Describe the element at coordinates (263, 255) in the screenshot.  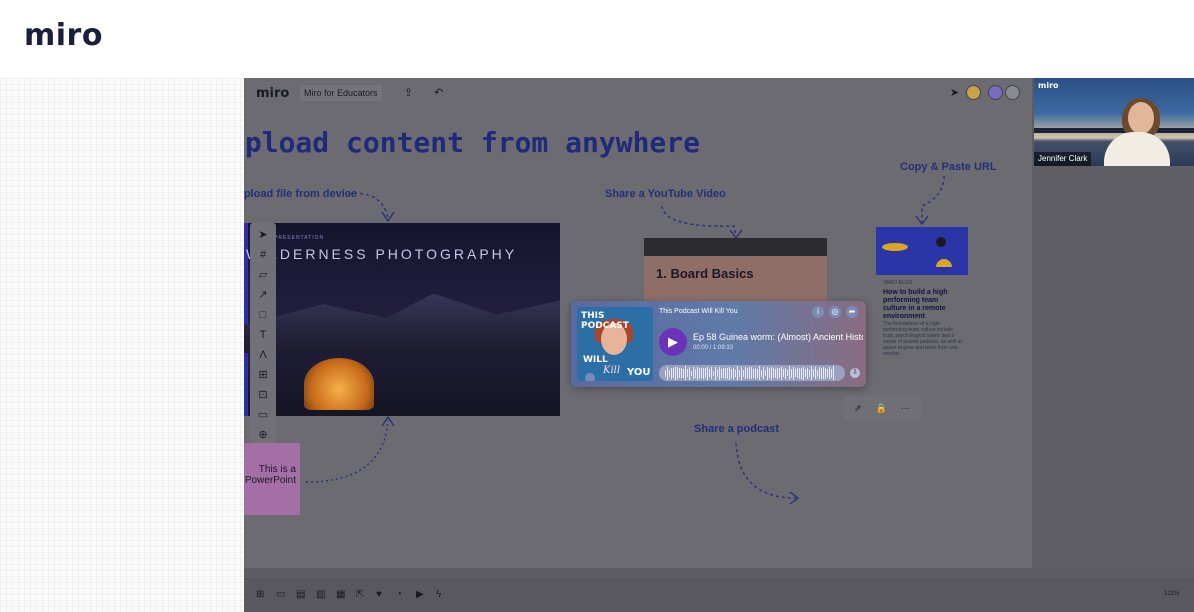
I see `frame-icon: #` at that location.